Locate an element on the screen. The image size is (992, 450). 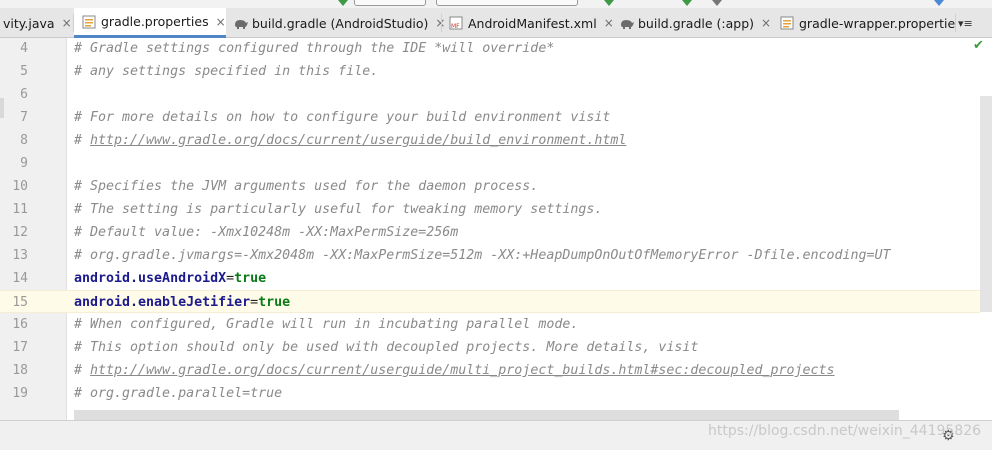
tab-activity-java: vity.java × is located at coordinates (36, 23).